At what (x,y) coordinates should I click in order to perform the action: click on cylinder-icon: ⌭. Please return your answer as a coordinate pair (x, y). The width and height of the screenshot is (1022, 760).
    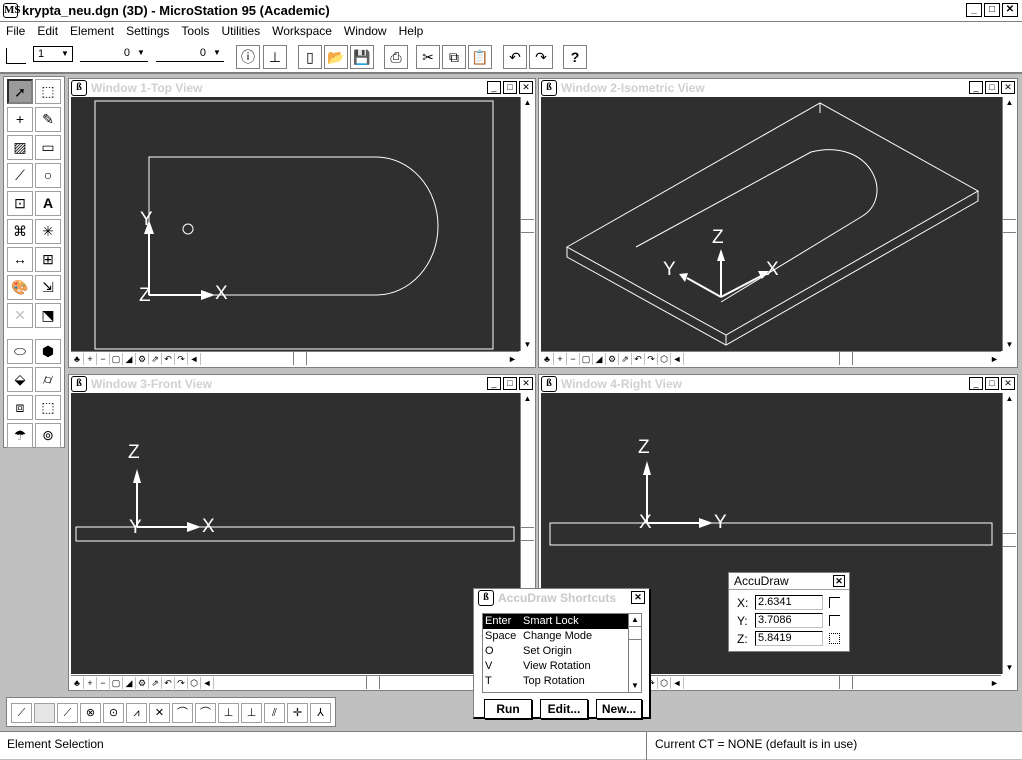
    Looking at the image, I should click on (48, 379).